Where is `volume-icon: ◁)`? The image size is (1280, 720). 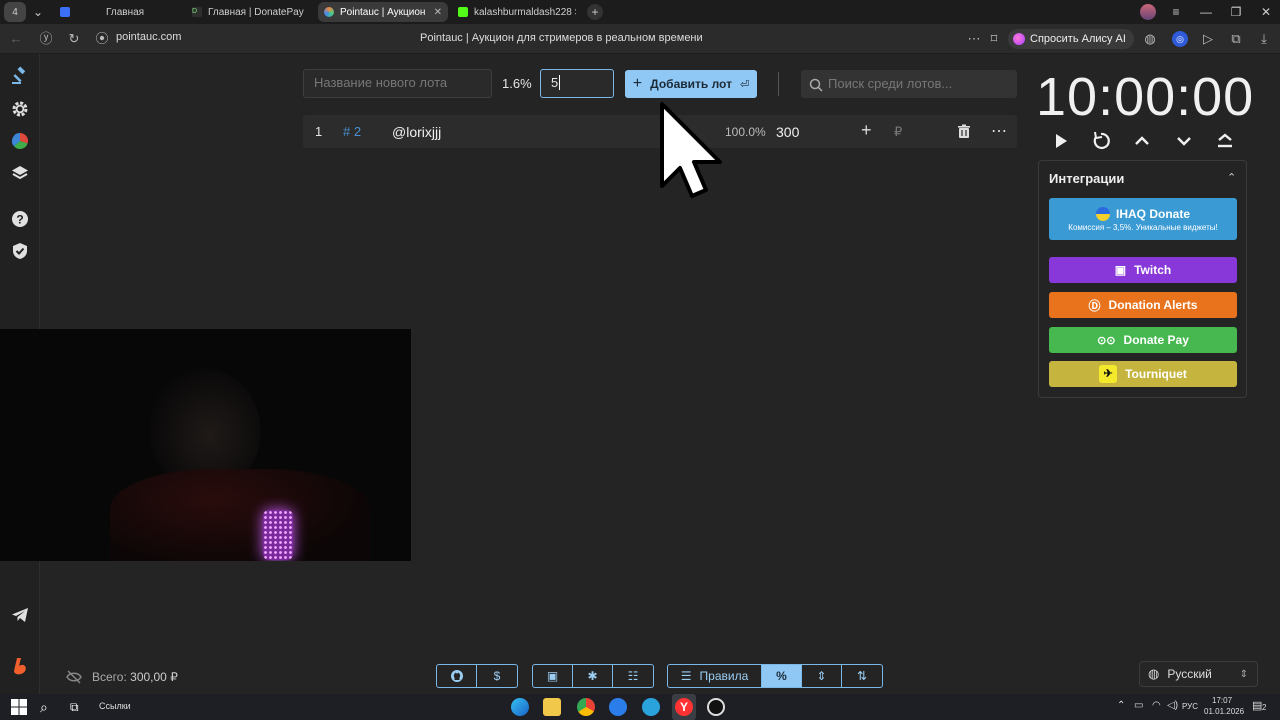 volume-icon: ◁) is located at coordinates (1172, 705).